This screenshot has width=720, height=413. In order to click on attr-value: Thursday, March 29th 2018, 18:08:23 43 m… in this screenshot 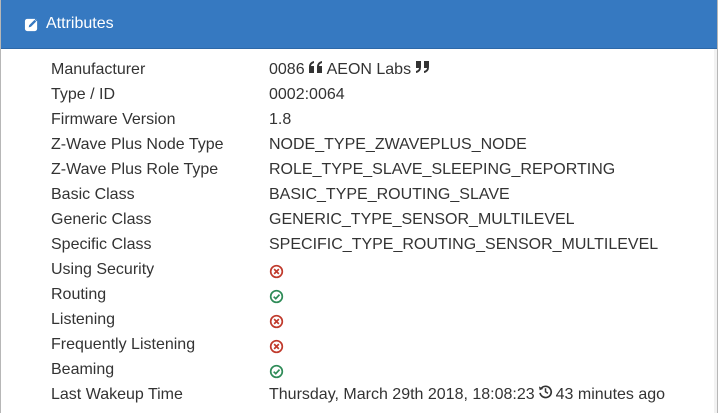, I will do `click(467, 394)`.